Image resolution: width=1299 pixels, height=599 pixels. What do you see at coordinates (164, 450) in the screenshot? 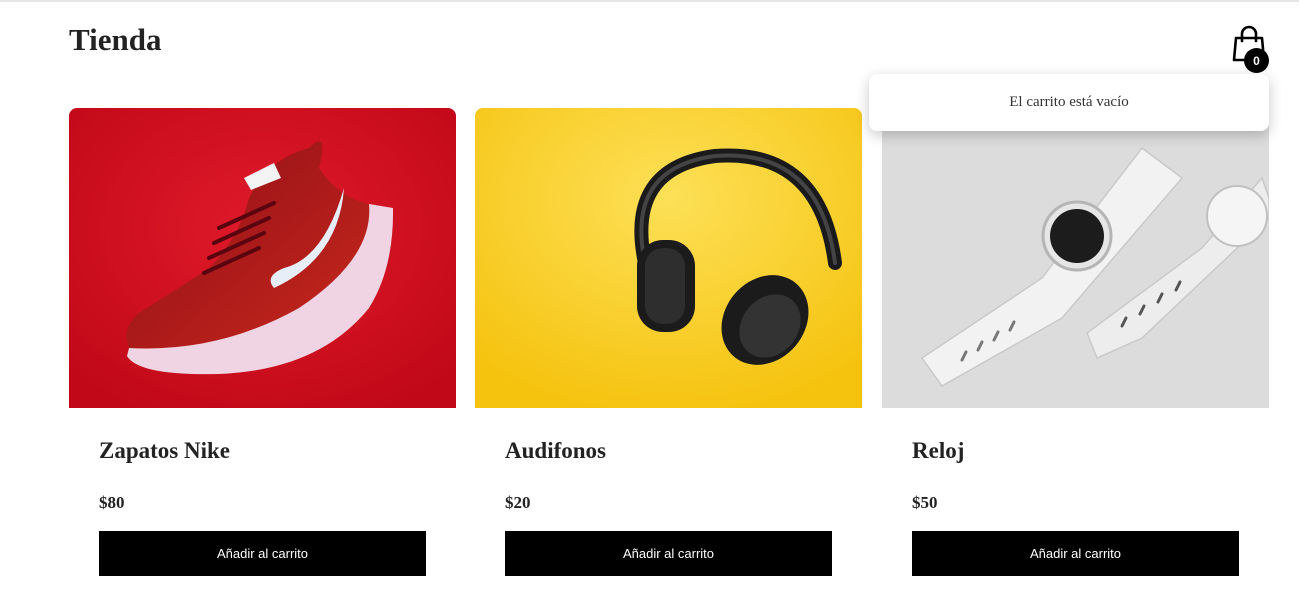
I see `product-name: Zapatos Nike` at bounding box center [164, 450].